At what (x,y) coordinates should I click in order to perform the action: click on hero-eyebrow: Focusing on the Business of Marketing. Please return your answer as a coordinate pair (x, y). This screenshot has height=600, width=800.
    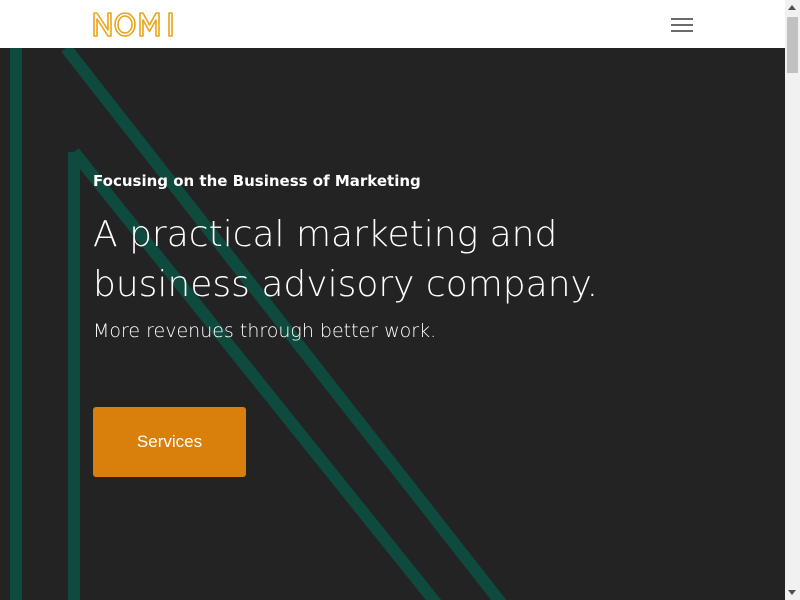
    Looking at the image, I should click on (257, 181).